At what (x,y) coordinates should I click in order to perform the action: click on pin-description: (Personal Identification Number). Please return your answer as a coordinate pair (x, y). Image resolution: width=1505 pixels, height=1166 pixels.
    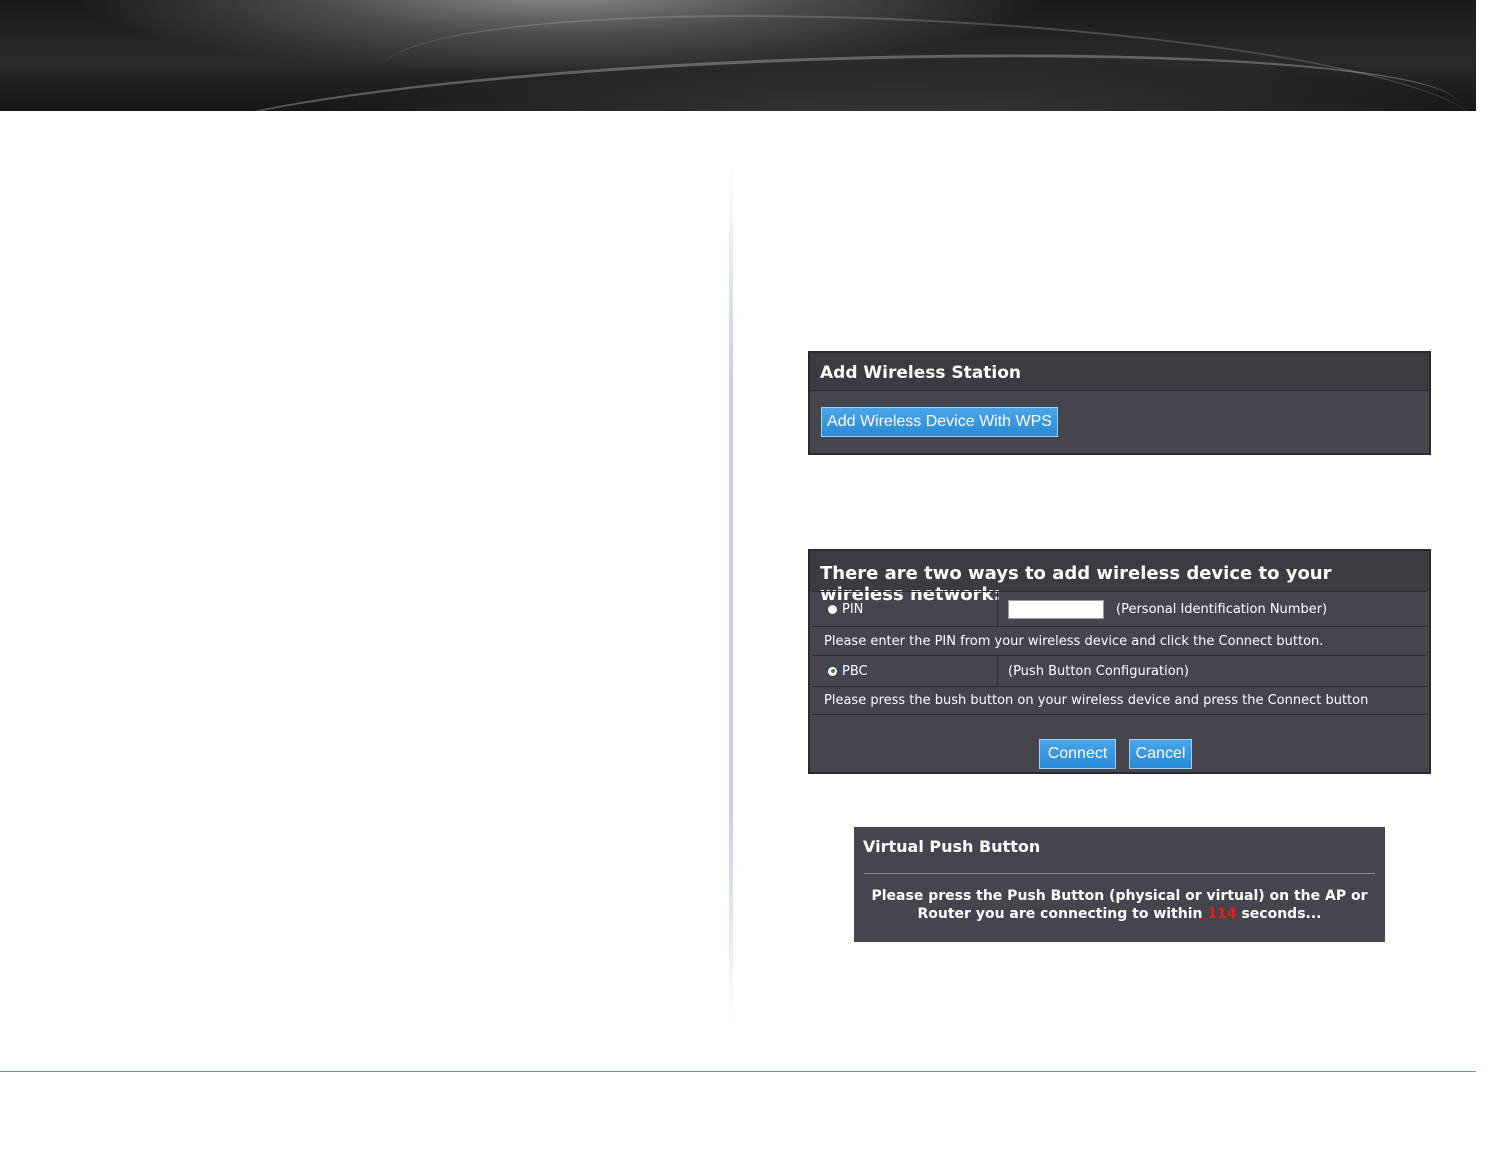
    Looking at the image, I should click on (1222, 609).